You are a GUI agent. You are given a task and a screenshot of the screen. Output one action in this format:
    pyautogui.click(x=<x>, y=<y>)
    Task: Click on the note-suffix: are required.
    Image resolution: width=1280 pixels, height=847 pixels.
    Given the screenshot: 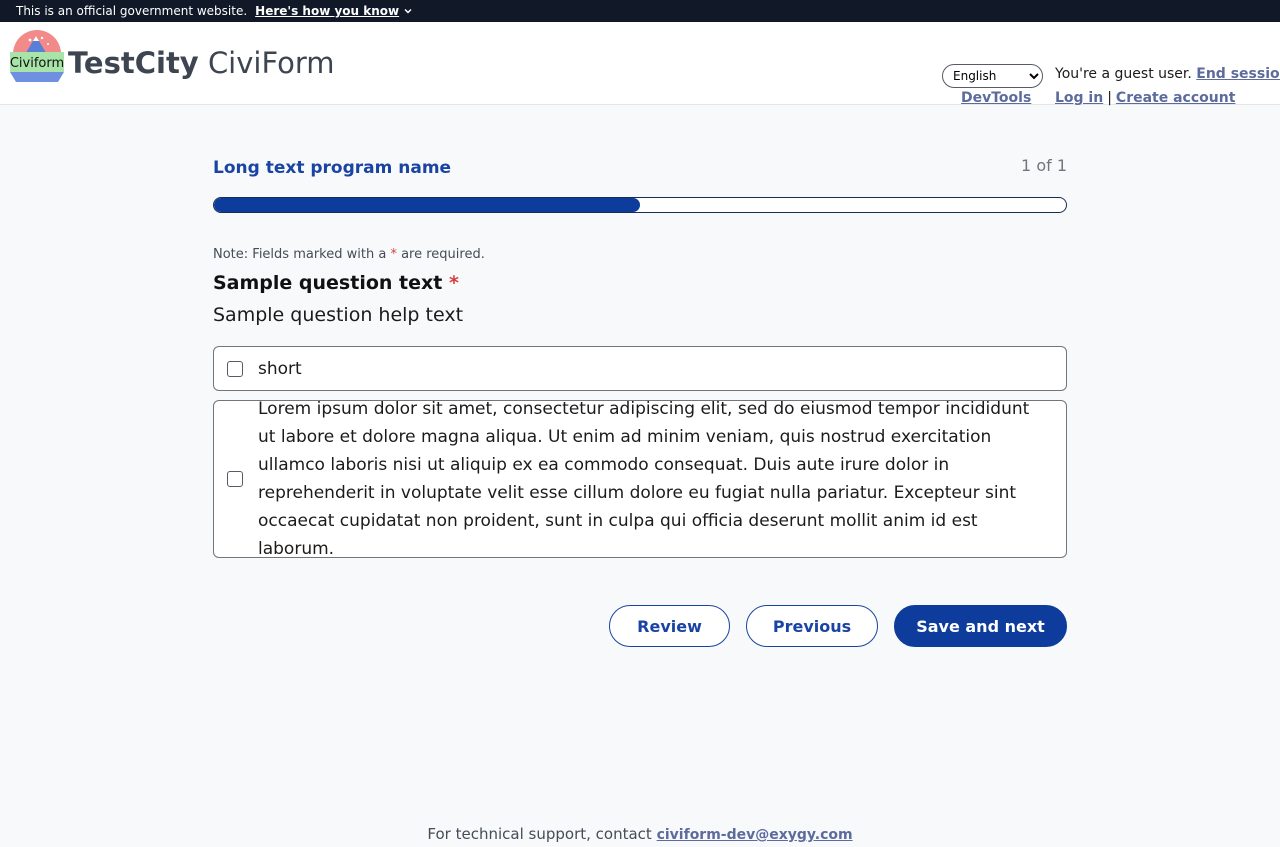 What is the action you would take?
    pyautogui.click(x=443, y=254)
    